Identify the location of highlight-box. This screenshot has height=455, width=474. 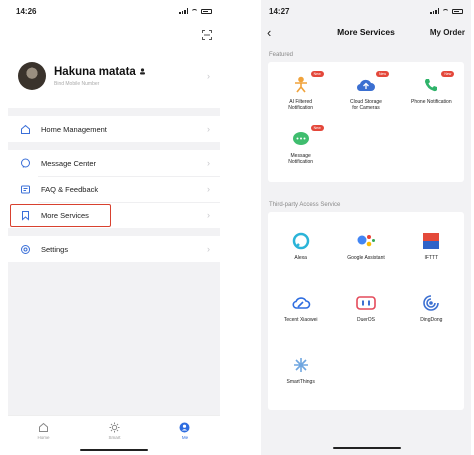
(60, 215).